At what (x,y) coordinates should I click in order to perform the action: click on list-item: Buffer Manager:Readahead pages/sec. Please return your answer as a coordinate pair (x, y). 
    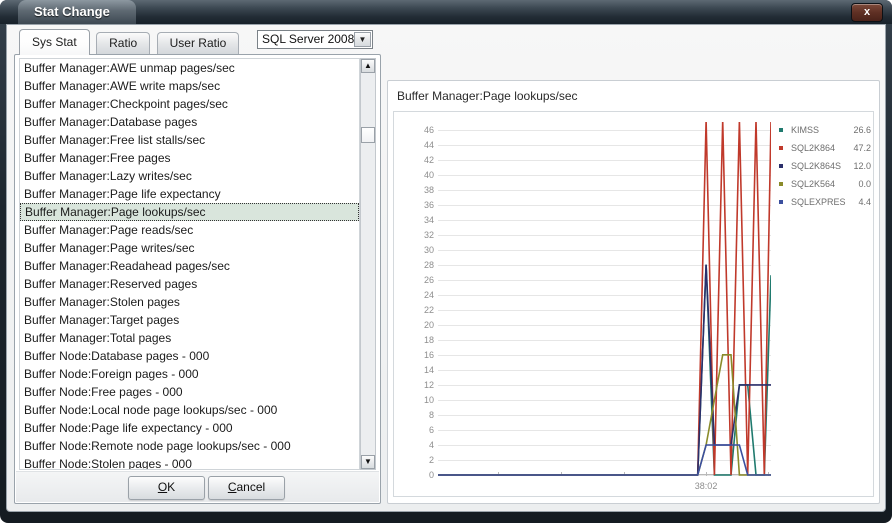
    Looking at the image, I should click on (189, 266).